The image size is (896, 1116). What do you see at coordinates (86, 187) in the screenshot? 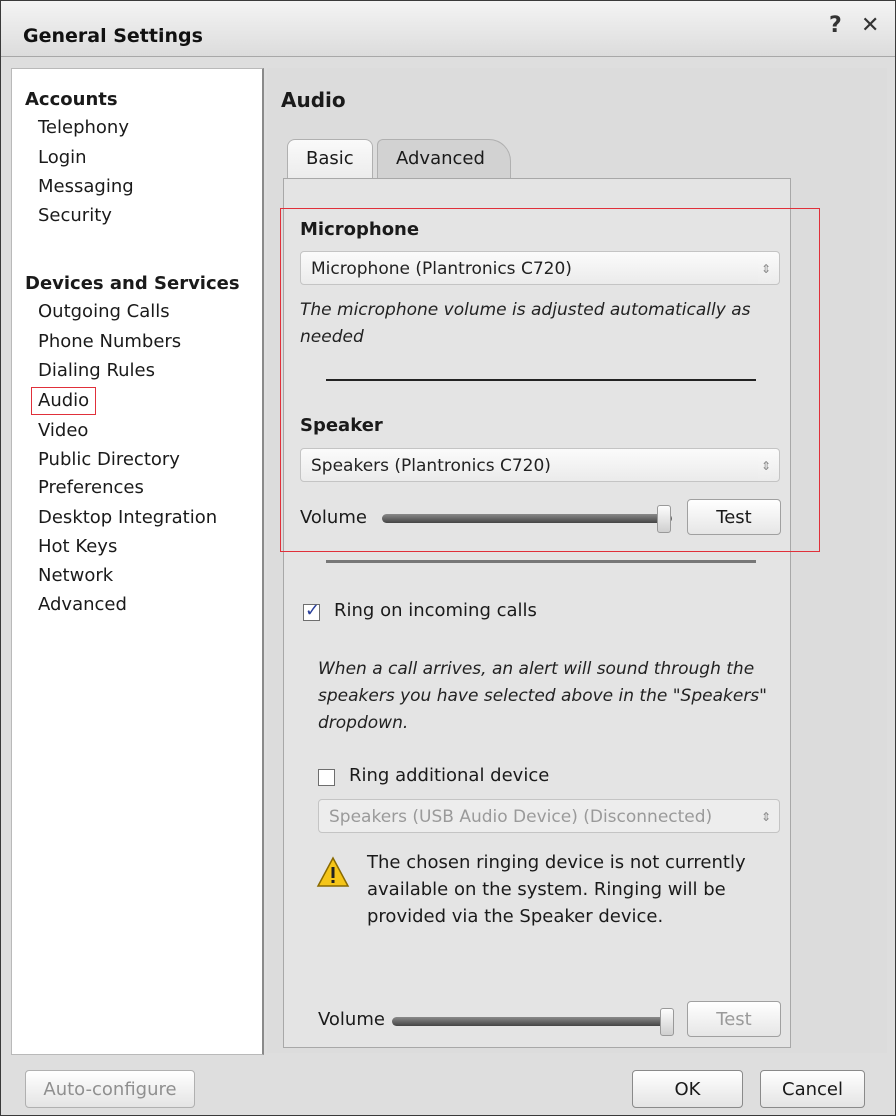
I see `sidebar-item-messaging: Messaging` at bounding box center [86, 187].